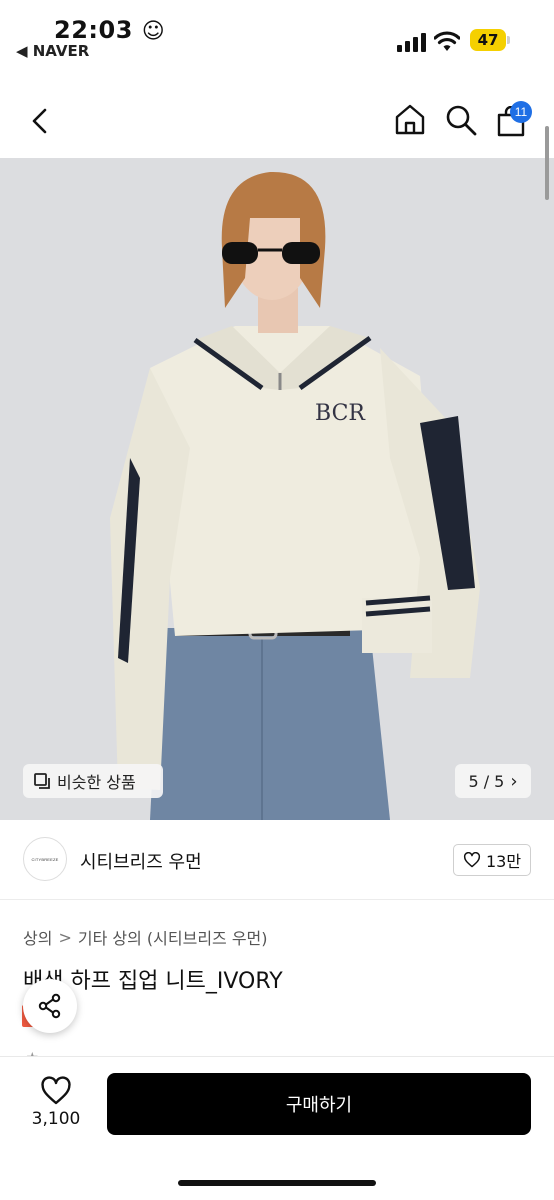  I want to click on brand-like-button: 13만, so click(492, 860).